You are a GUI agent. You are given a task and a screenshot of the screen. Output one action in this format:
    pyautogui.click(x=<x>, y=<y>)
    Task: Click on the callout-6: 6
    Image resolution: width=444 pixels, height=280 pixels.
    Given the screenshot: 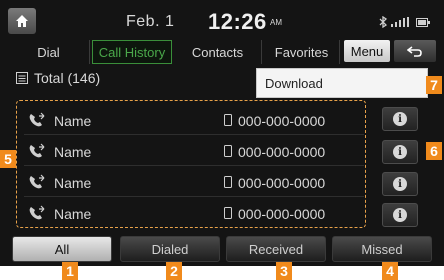 What is the action you would take?
    pyautogui.click(x=434, y=151)
    